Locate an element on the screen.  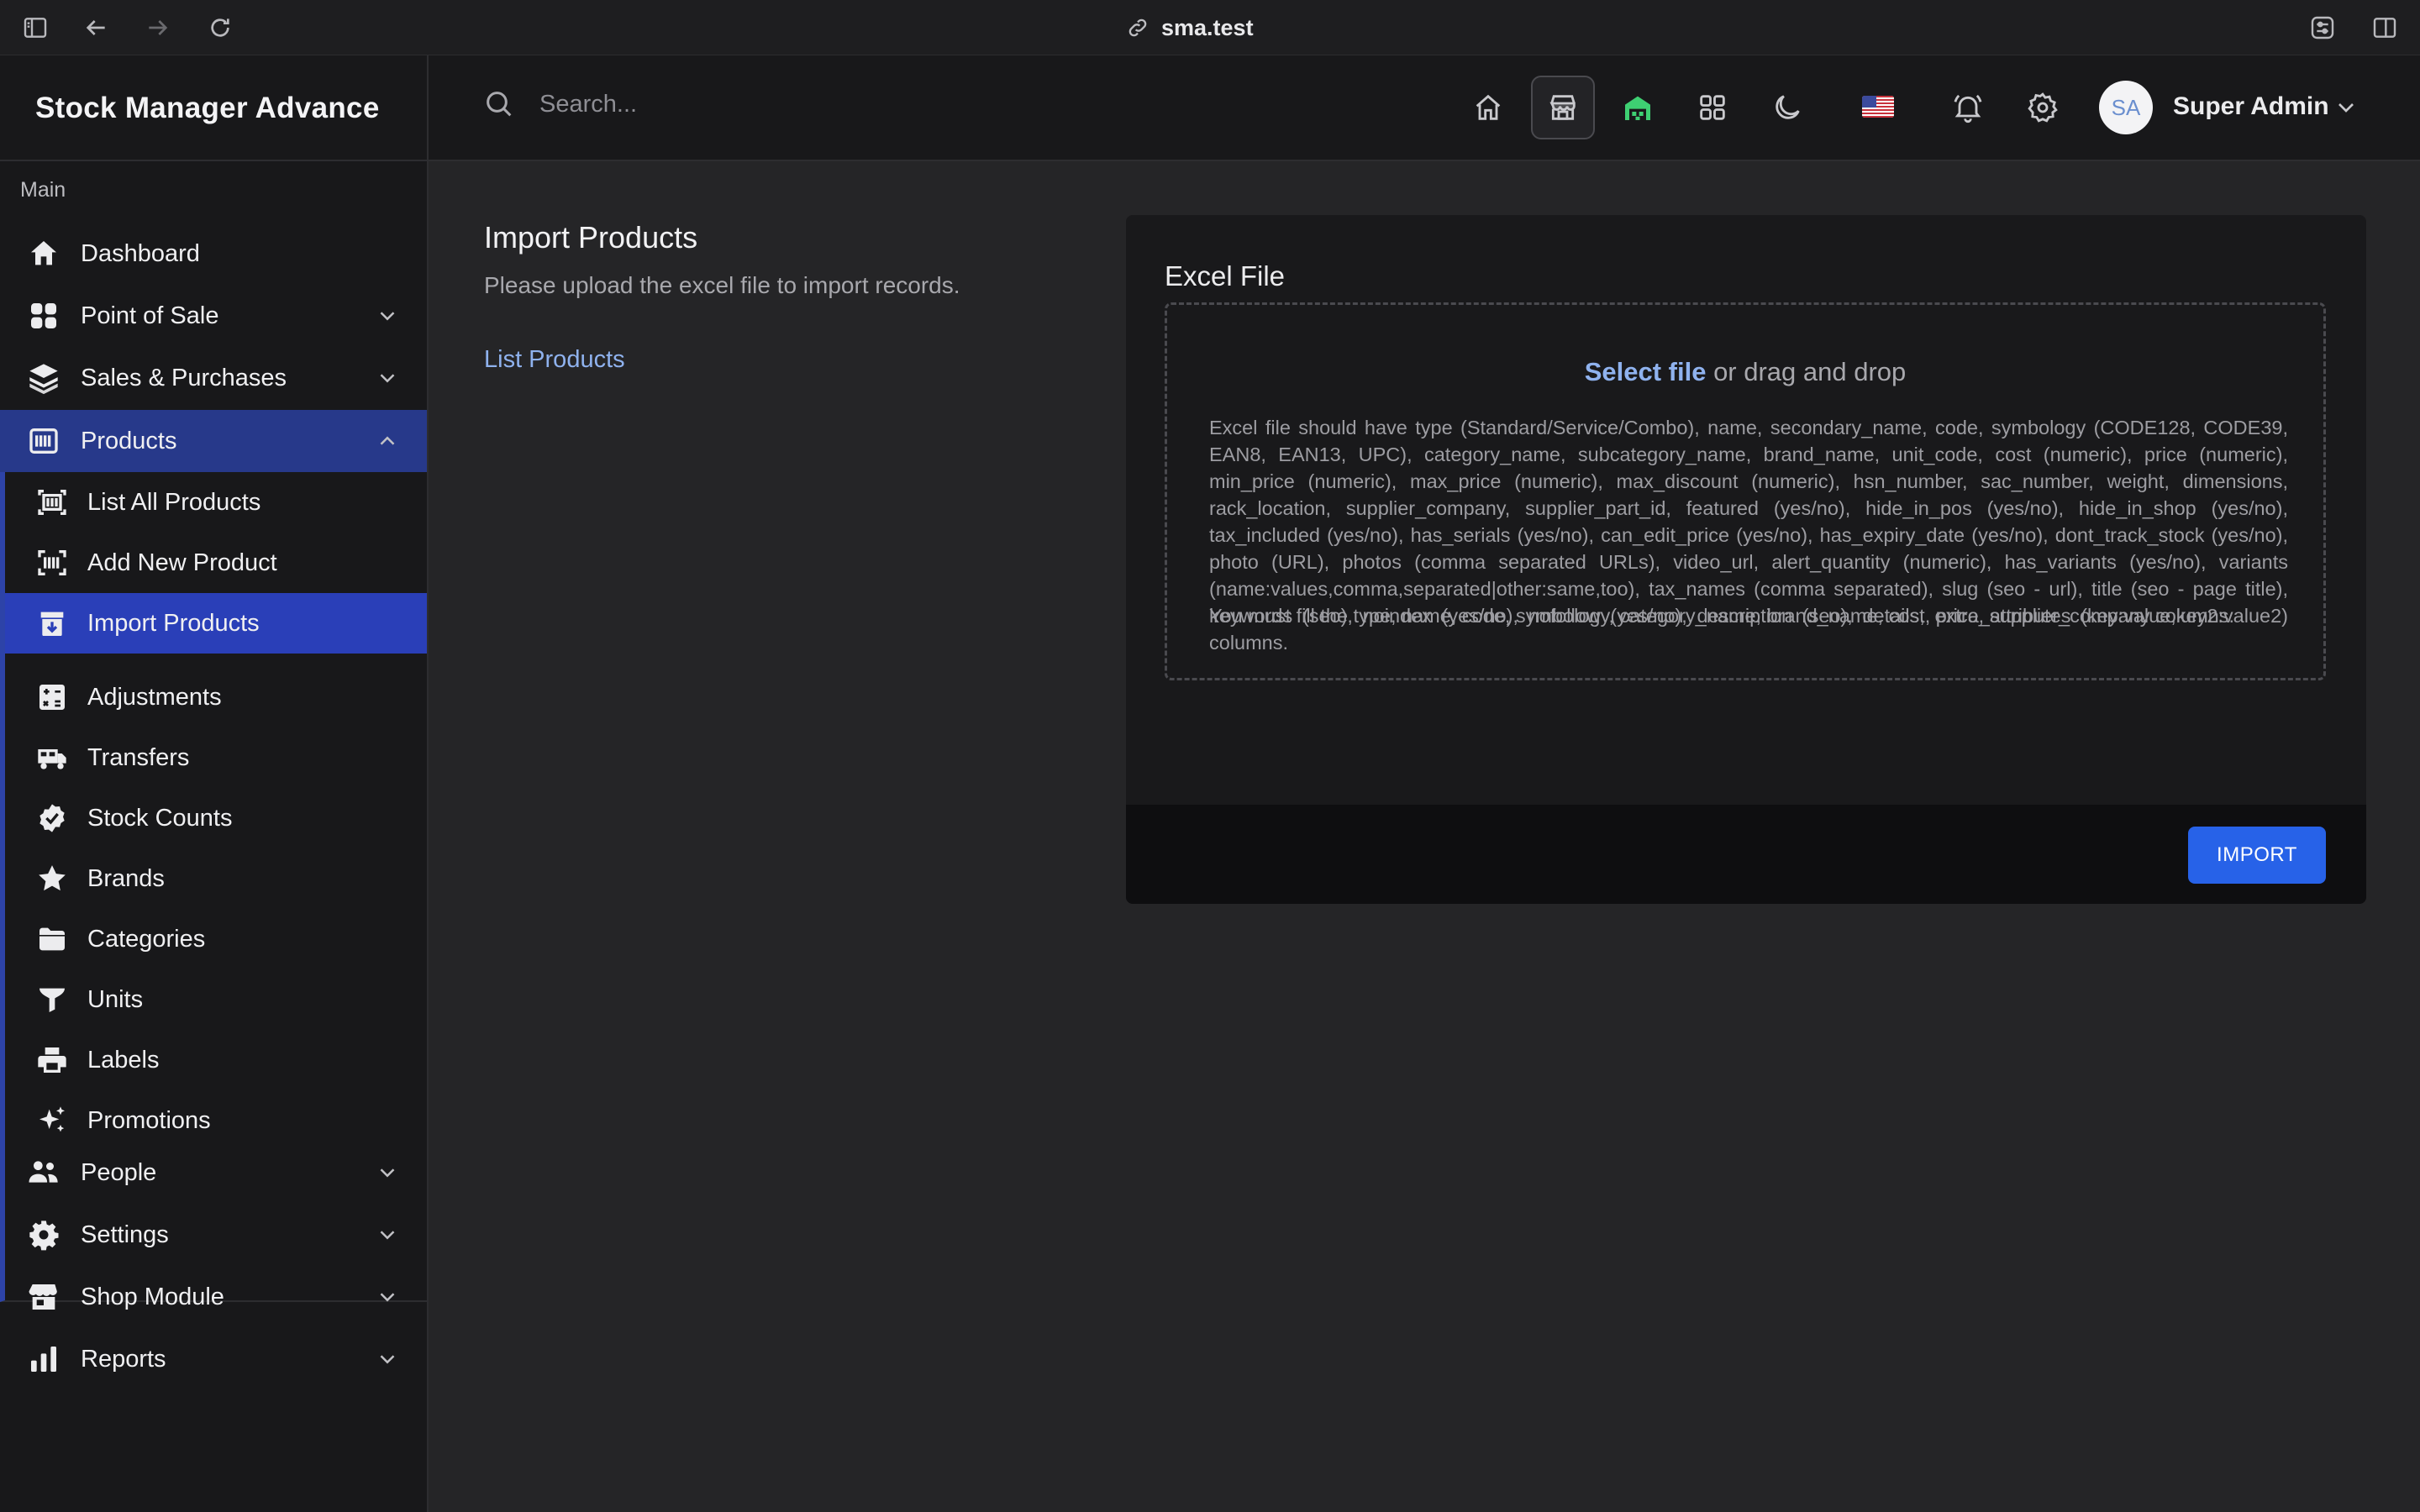
sidebar-item-reports: Reports is located at coordinates (214, 1359).